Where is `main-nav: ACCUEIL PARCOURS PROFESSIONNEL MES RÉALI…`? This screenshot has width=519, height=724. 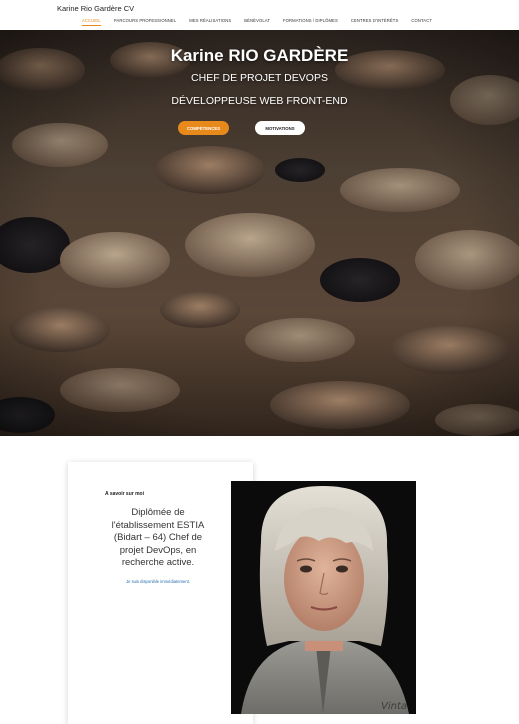 main-nav: ACCUEIL PARCOURS PROFESSIONNEL MES RÉALI… is located at coordinates (263, 22).